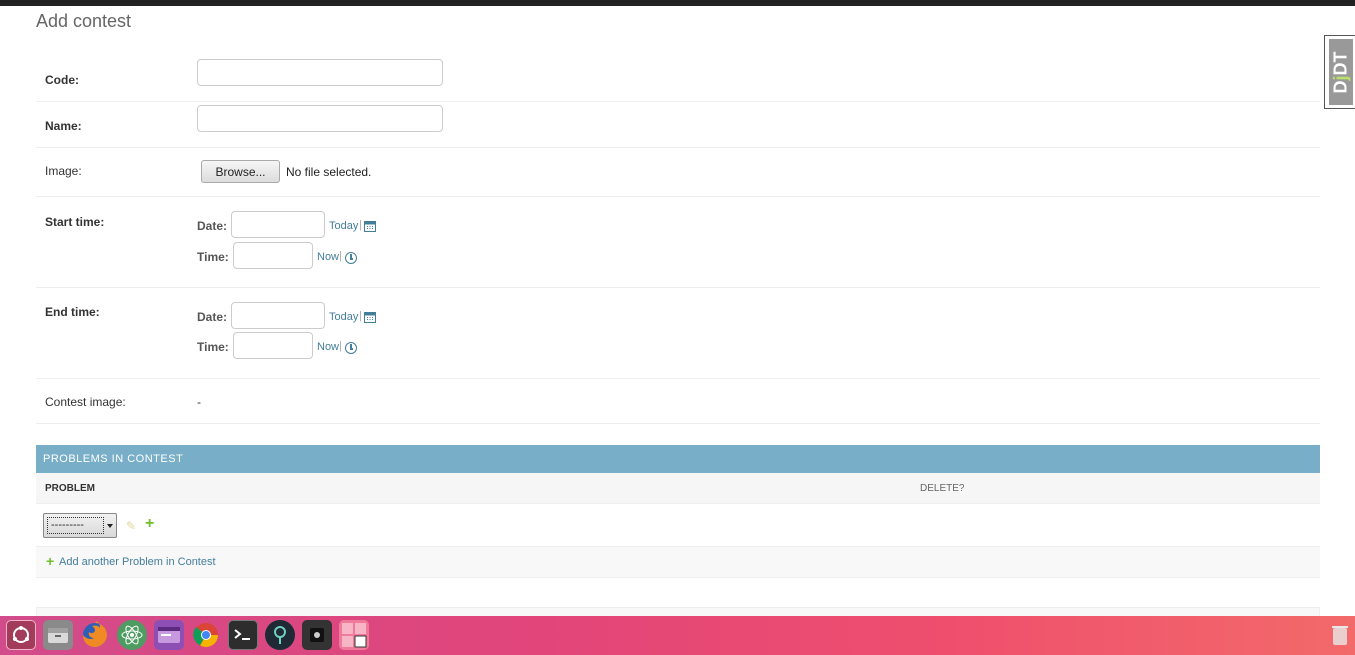  What do you see at coordinates (62, 80) in the screenshot?
I see `code-label: Code:` at bounding box center [62, 80].